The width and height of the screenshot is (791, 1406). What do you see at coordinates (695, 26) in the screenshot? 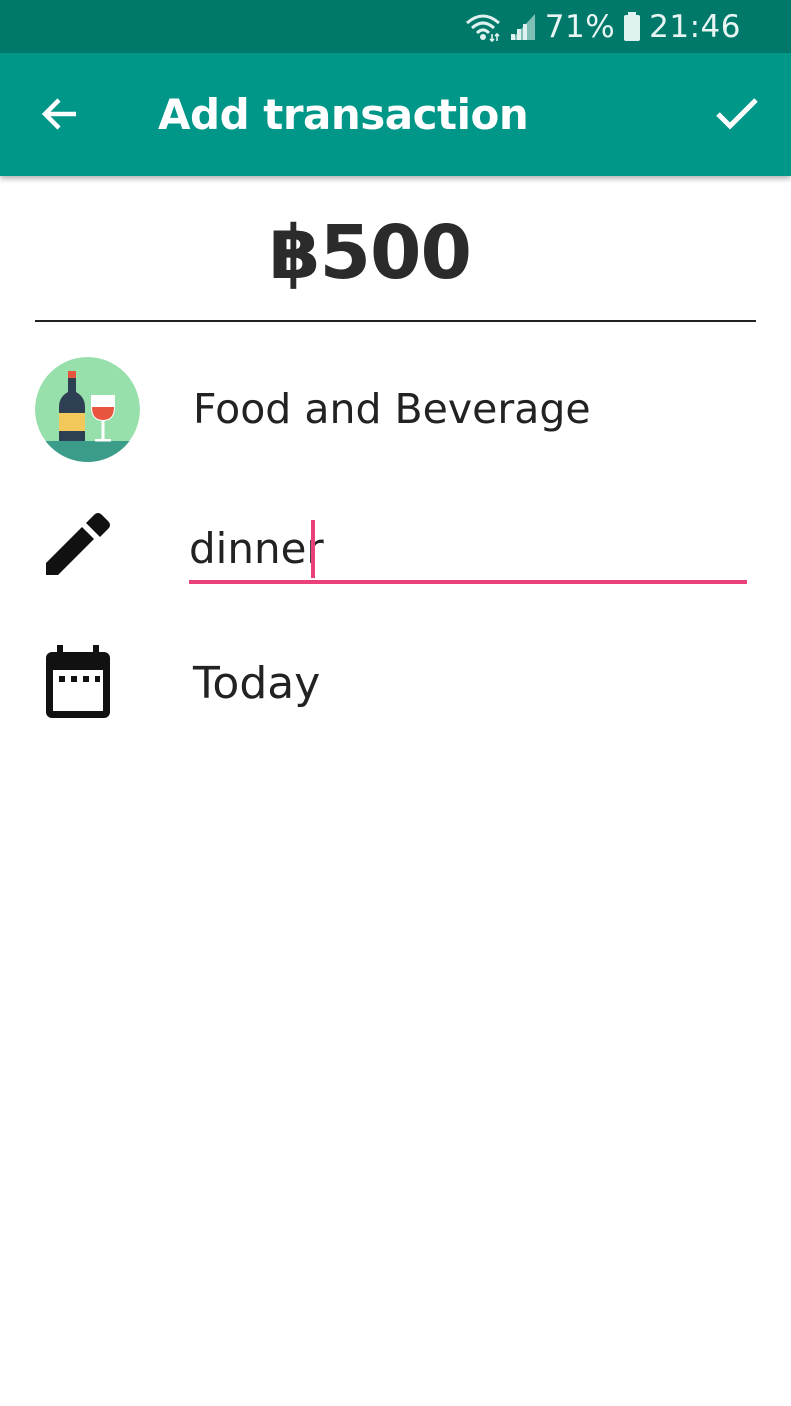
I see `status-time: 21:46` at bounding box center [695, 26].